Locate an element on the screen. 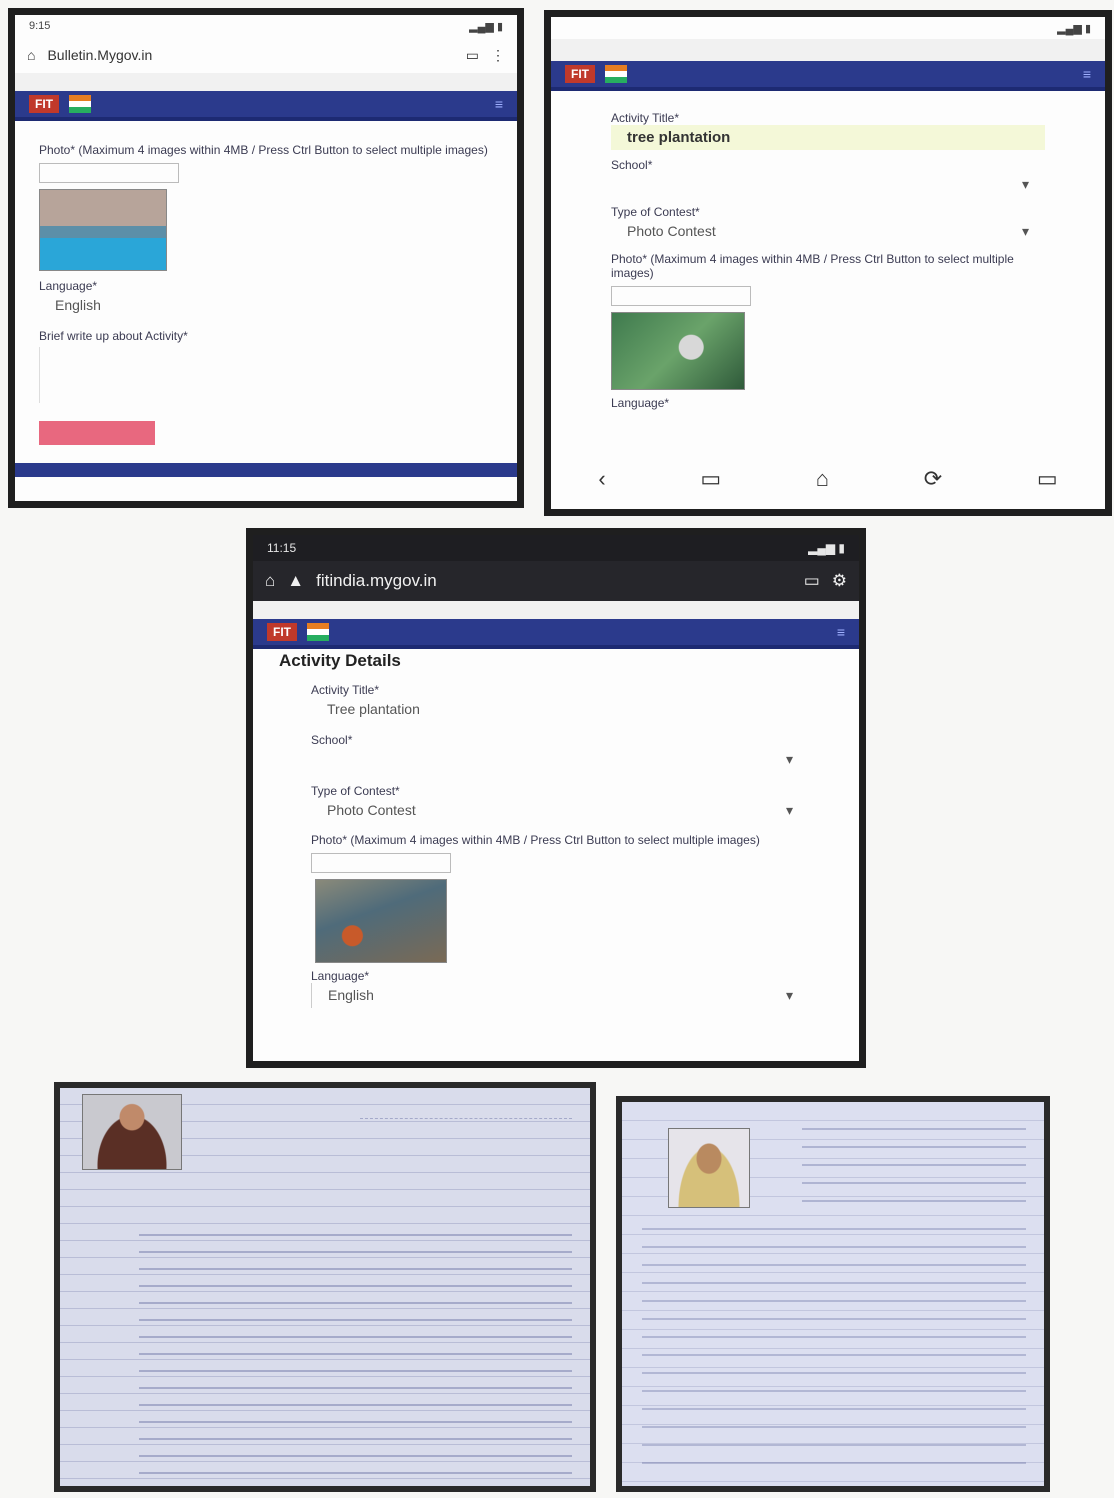  language-select: English ▾ is located at coordinates (560, 995).